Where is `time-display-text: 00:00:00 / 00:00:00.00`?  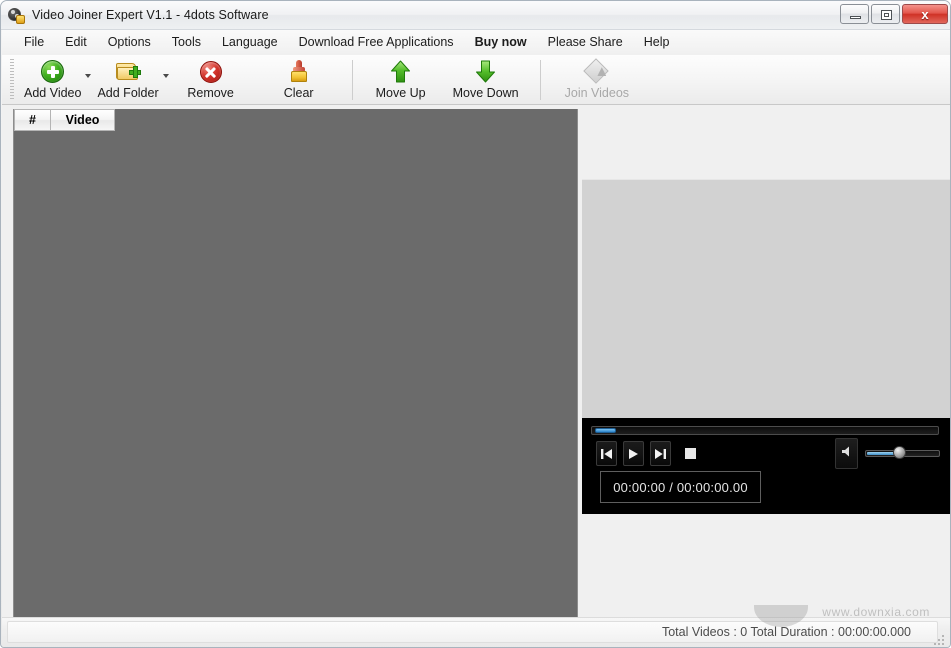
time-display-text: 00:00:00 / 00:00:00.00 is located at coordinates (680, 487).